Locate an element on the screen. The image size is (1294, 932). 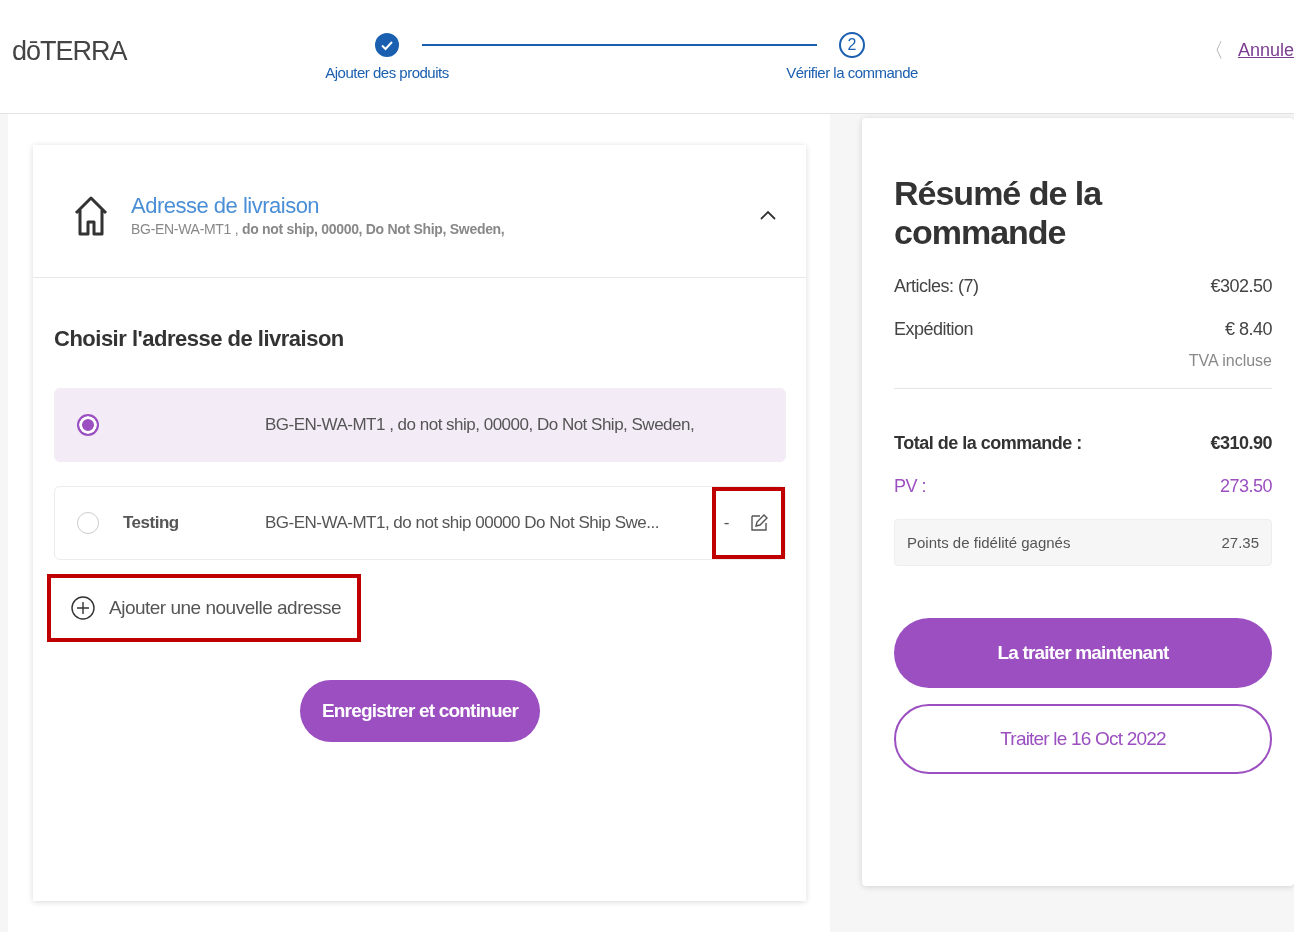
total-value: €310.90 is located at coordinates (1241, 444).